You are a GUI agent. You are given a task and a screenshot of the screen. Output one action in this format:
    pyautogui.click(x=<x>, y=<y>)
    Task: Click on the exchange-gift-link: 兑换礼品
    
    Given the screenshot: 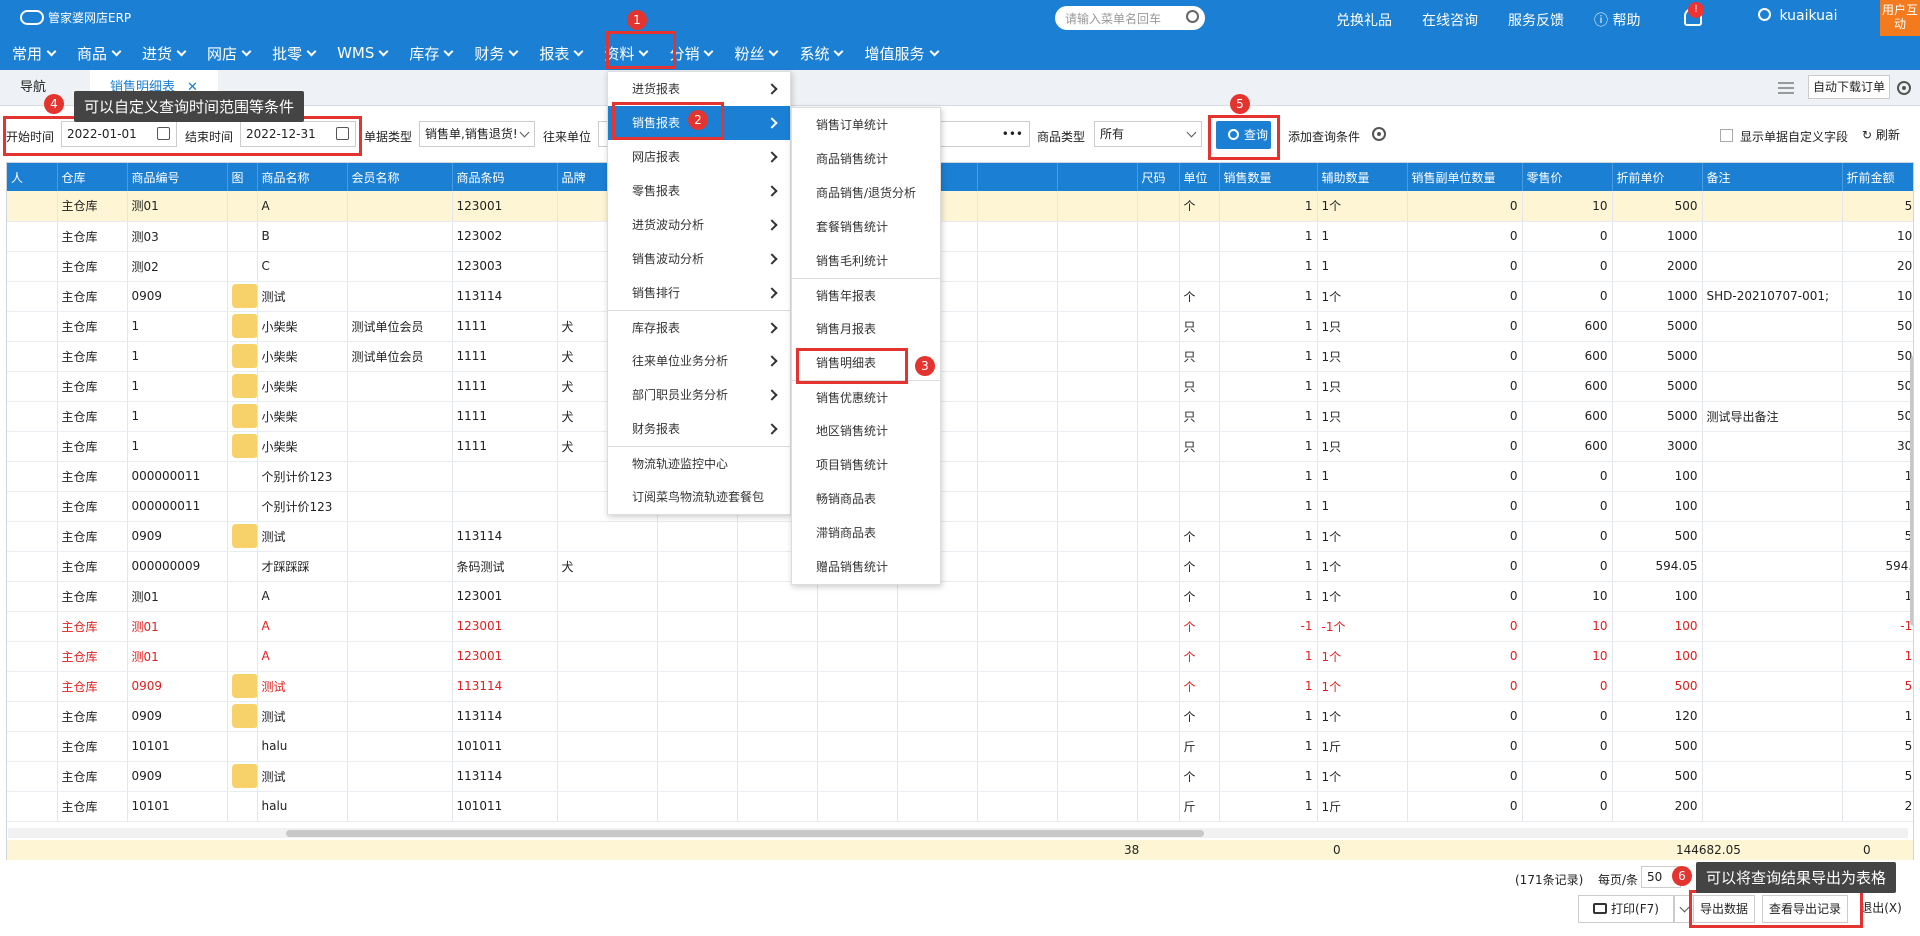 What is the action you would take?
    pyautogui.click(x=1364, y=20)
    